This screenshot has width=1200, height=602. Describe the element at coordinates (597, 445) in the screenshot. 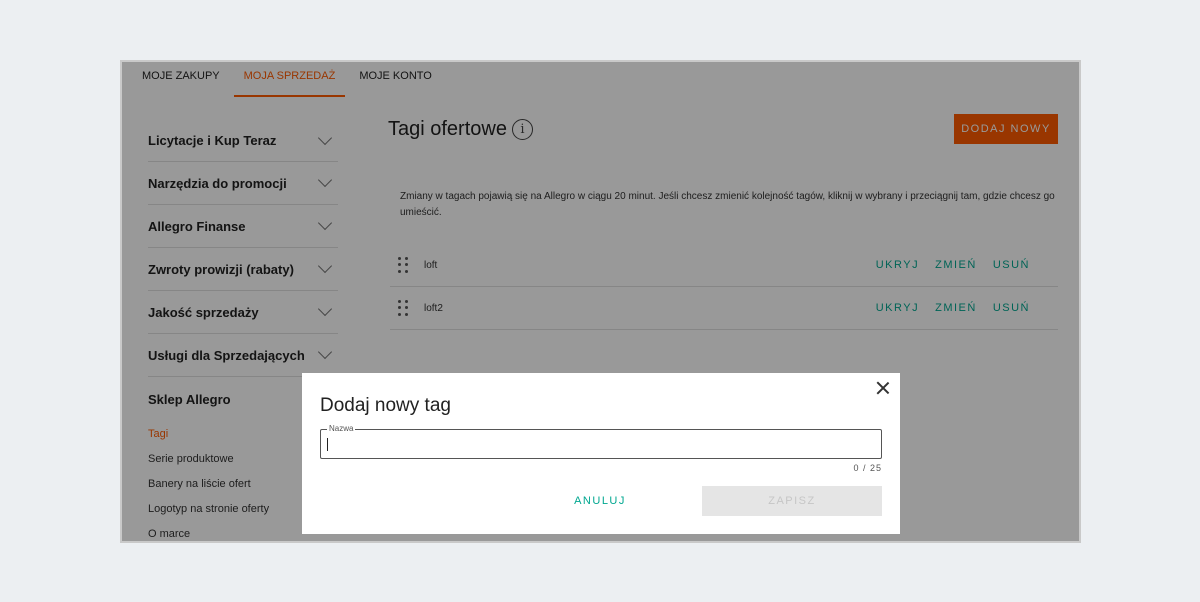

I see `tag-name-input` at that location.